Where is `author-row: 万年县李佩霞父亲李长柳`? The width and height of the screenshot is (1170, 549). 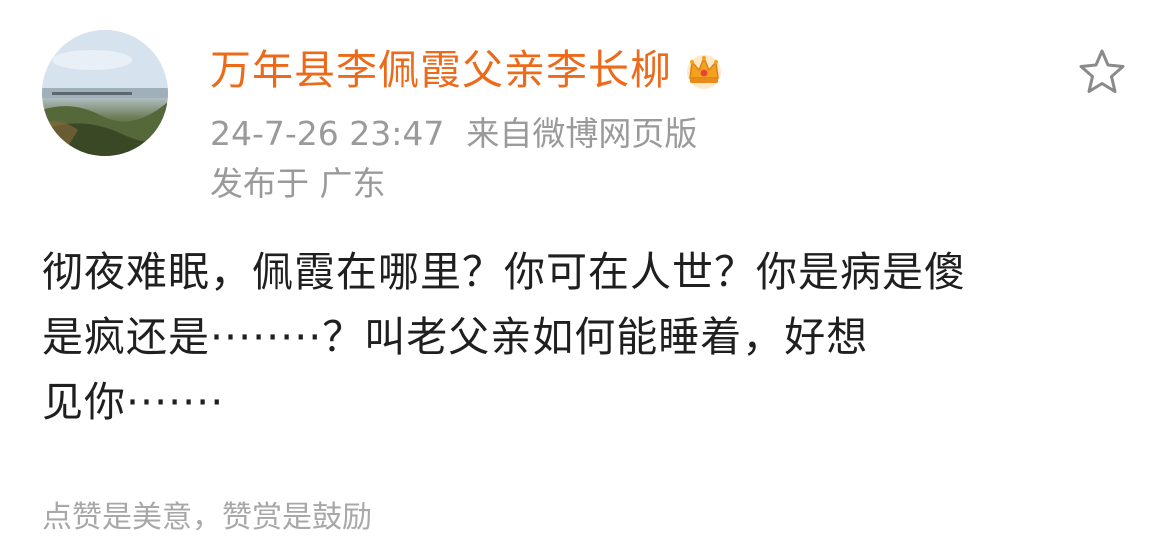 author-row: 万年县李佩霞父亲李长柳 is located at coordinates (468, 70).